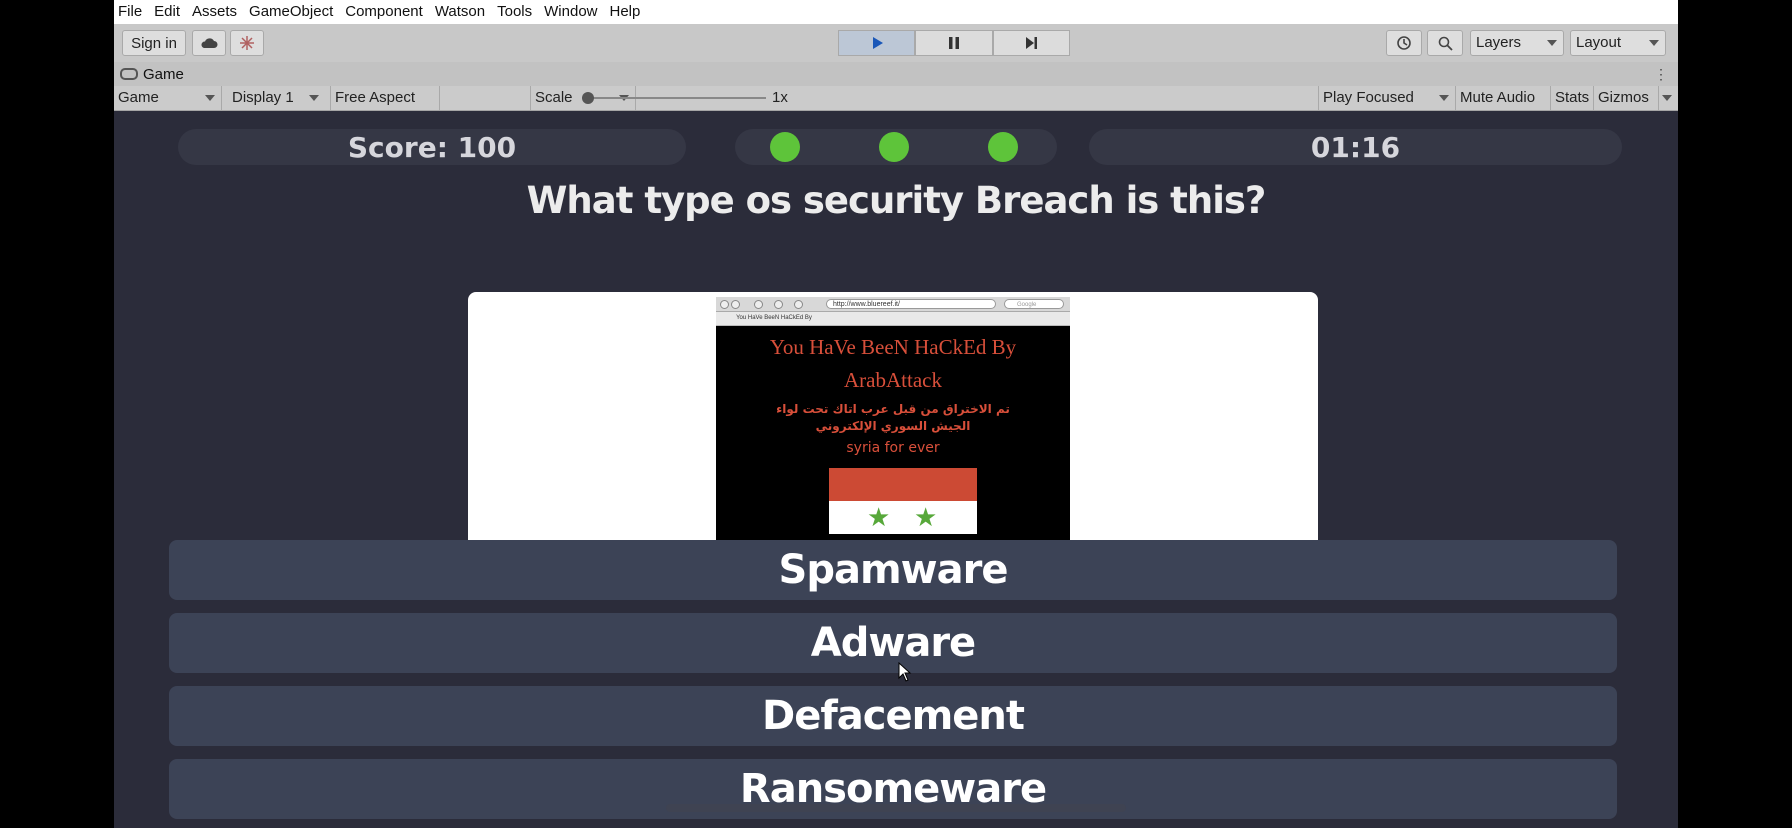 This screenshot has width=1792, height=828. I want to click on menu-help: Help, so click(625, 12).